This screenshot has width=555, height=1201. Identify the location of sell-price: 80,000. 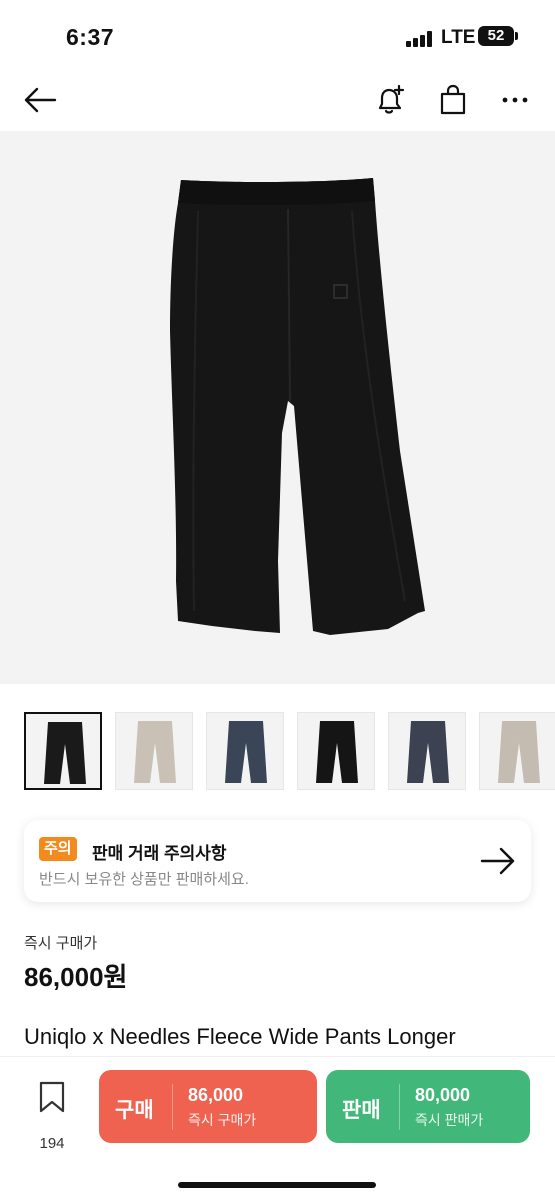
(443, 1095).